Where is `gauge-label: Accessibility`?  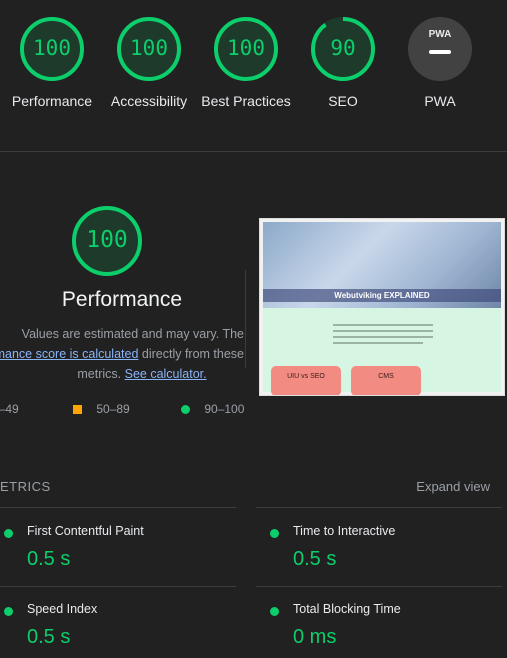 gauge-label: Accessibility is located at coordinates (149, 101).